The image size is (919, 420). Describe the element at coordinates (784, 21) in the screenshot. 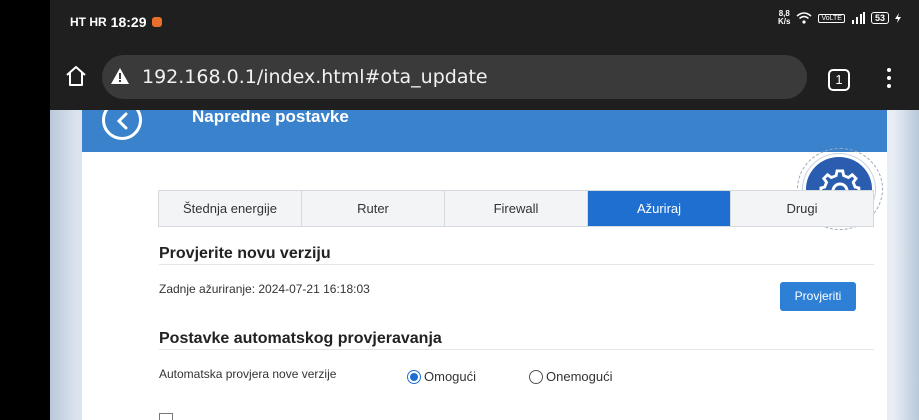

I see `network-speed-unit: K/s` at that location.